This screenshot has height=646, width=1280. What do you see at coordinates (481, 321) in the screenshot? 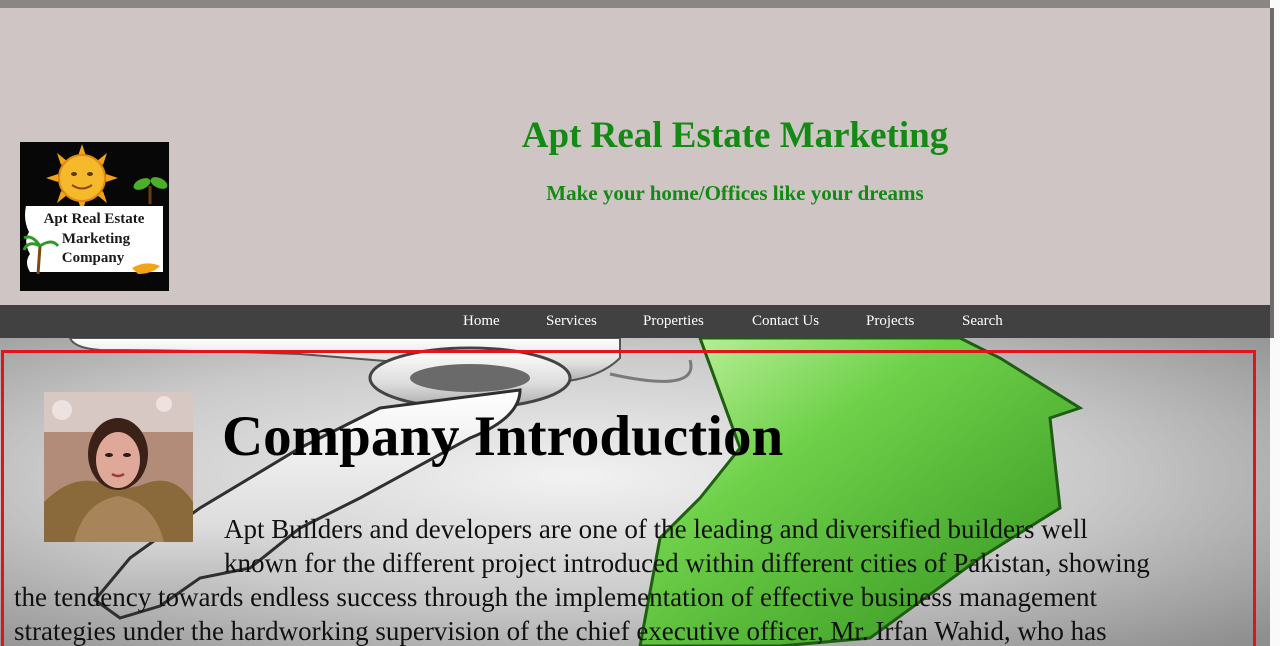
I see `nav-item-home: Home` at bounding box center [481, 321].